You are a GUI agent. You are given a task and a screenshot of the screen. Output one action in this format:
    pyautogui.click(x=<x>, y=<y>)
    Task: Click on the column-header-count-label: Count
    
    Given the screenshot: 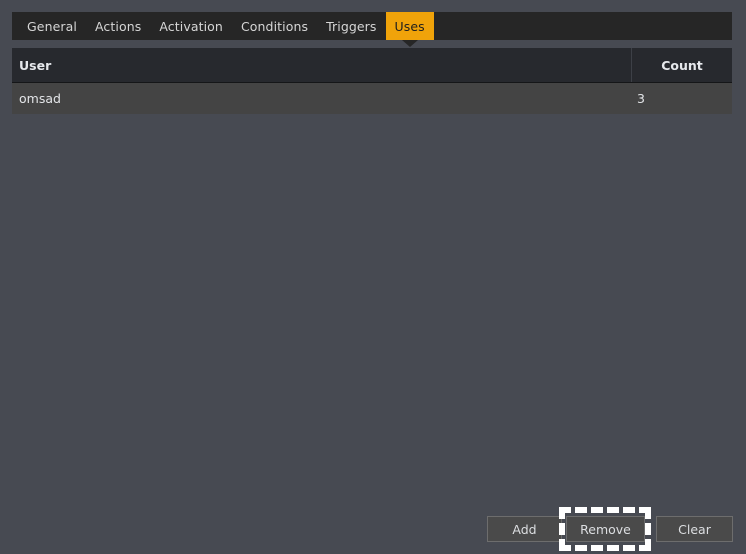 What is the action you would take?
    pyautogui.click(x=682, y=65)
    